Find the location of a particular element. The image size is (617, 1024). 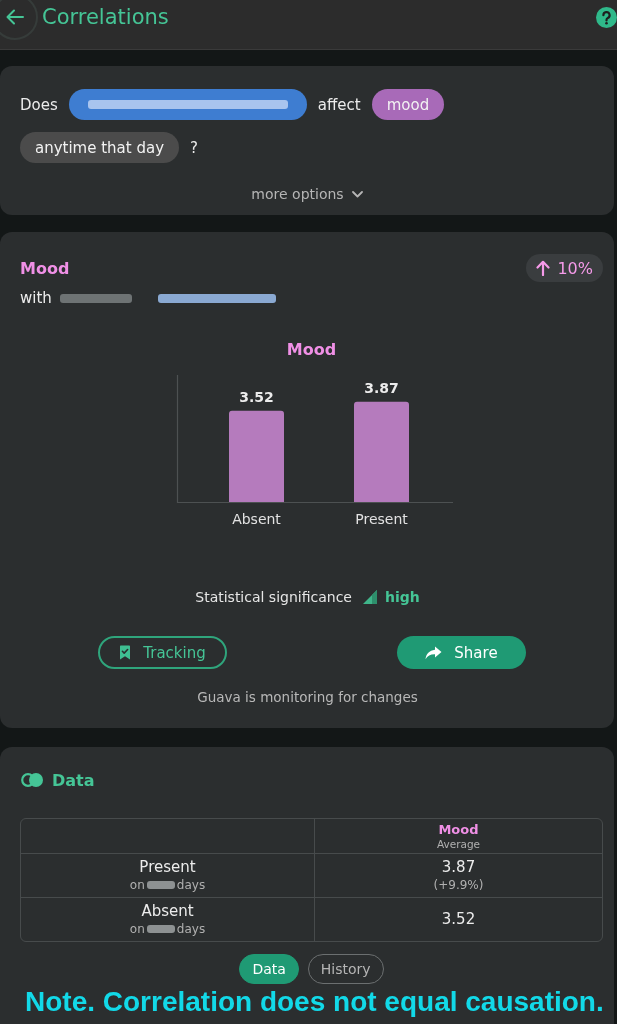

help-icon is located at coordinates (606, 17).